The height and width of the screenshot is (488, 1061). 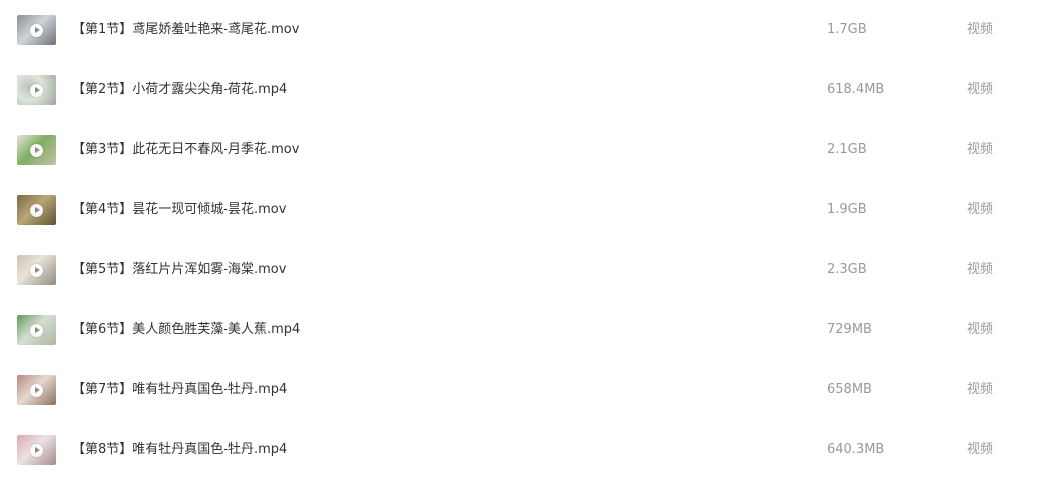 What do you see at coordinates (847, 29) in the screenshot?
I see `file-size: 1.7GB` at bounding box center [847, 29].